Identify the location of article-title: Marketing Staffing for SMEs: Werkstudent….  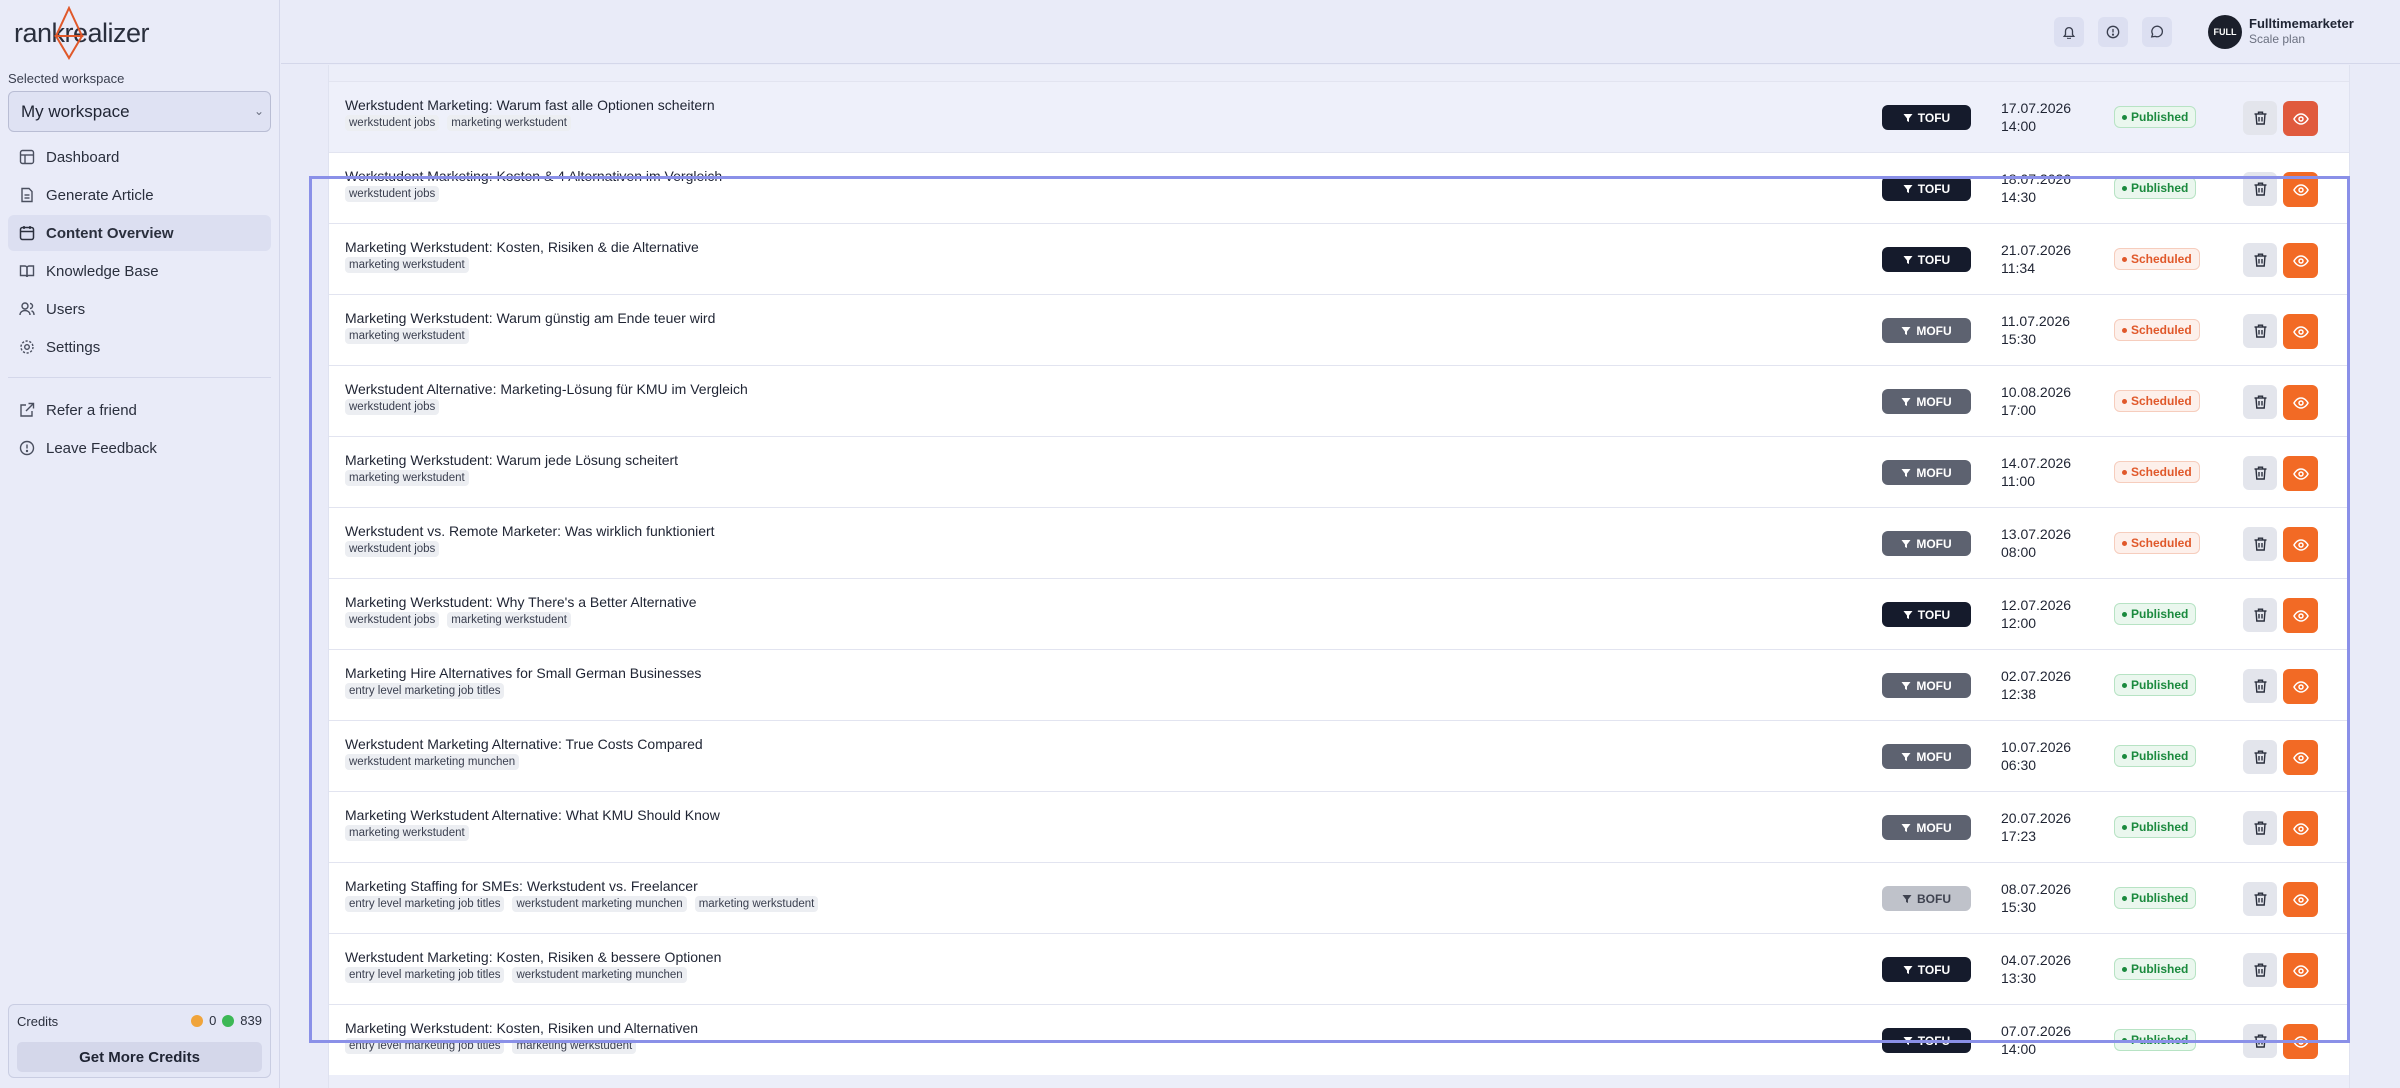
(521, 886).